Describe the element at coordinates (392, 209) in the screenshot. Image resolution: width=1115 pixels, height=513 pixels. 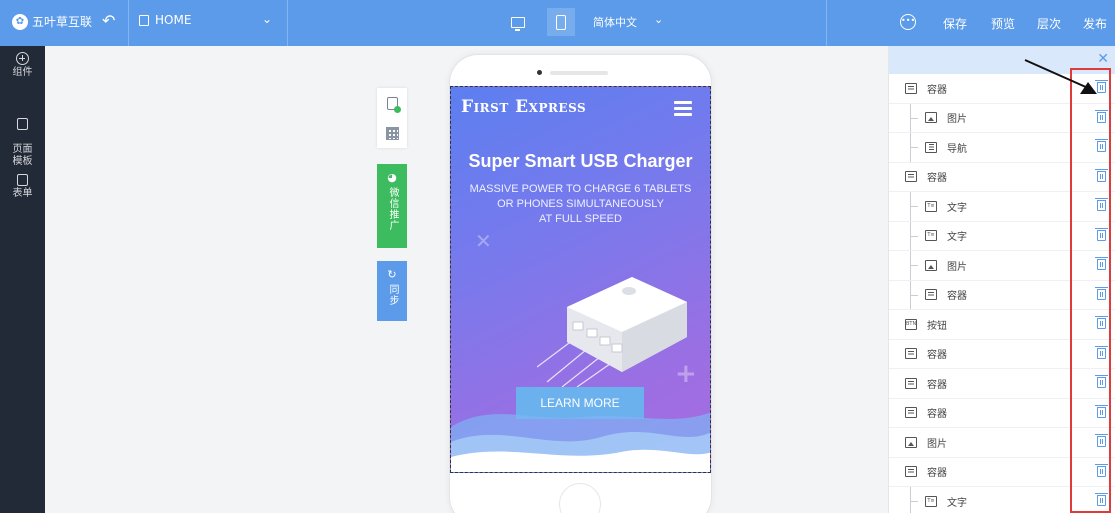
I see `wechat-promote-label: 微信推广` at that location.